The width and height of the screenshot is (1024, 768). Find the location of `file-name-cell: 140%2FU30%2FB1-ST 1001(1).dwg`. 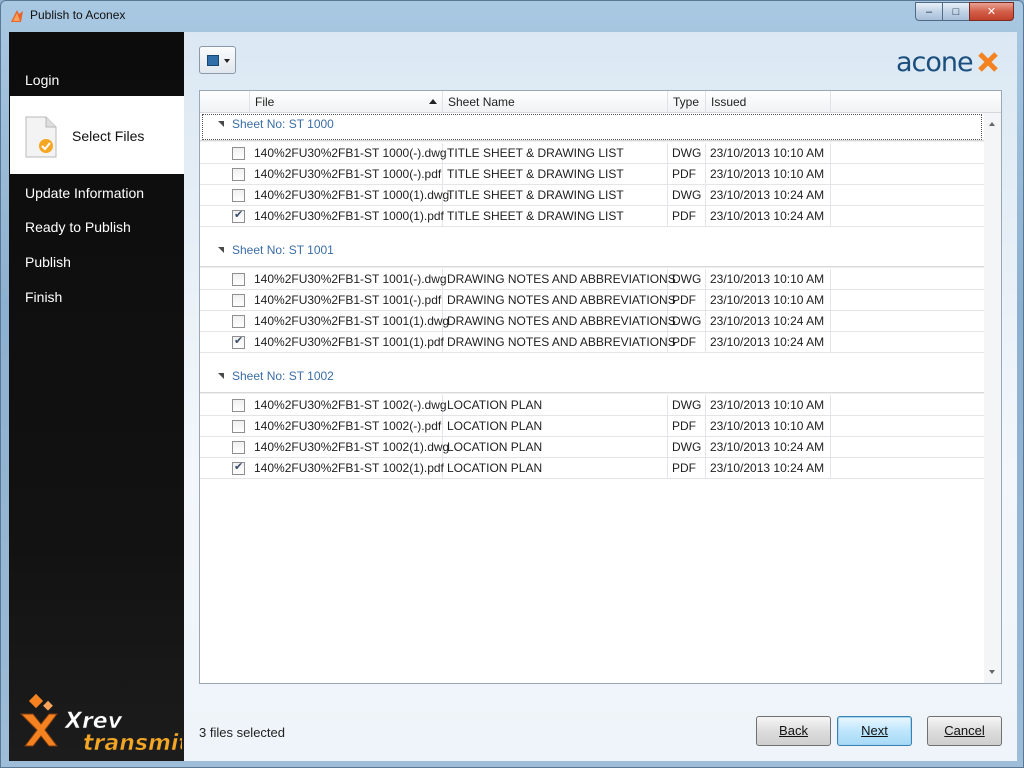

file-name-cell: 140%2FU30%2FB1-ST 1001(1).dwg is located at coordinates (349, 321).